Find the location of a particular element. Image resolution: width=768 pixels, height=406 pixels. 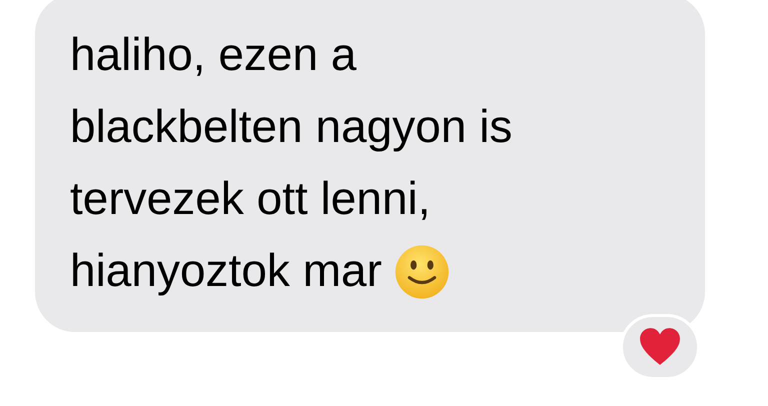

message-line: haliho, ezen a is located at coordinates (213, 54).